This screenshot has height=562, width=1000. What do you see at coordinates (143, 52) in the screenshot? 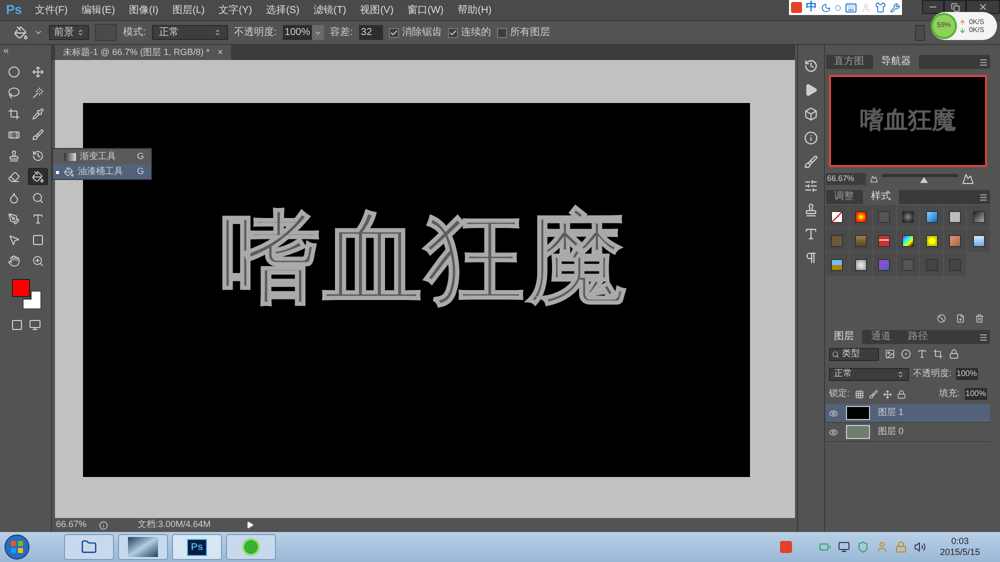
I see `document-tab: 未标题-1 @ 66.7% (图层 1, RGB/8) * ×` at bounding box center [143, 52].